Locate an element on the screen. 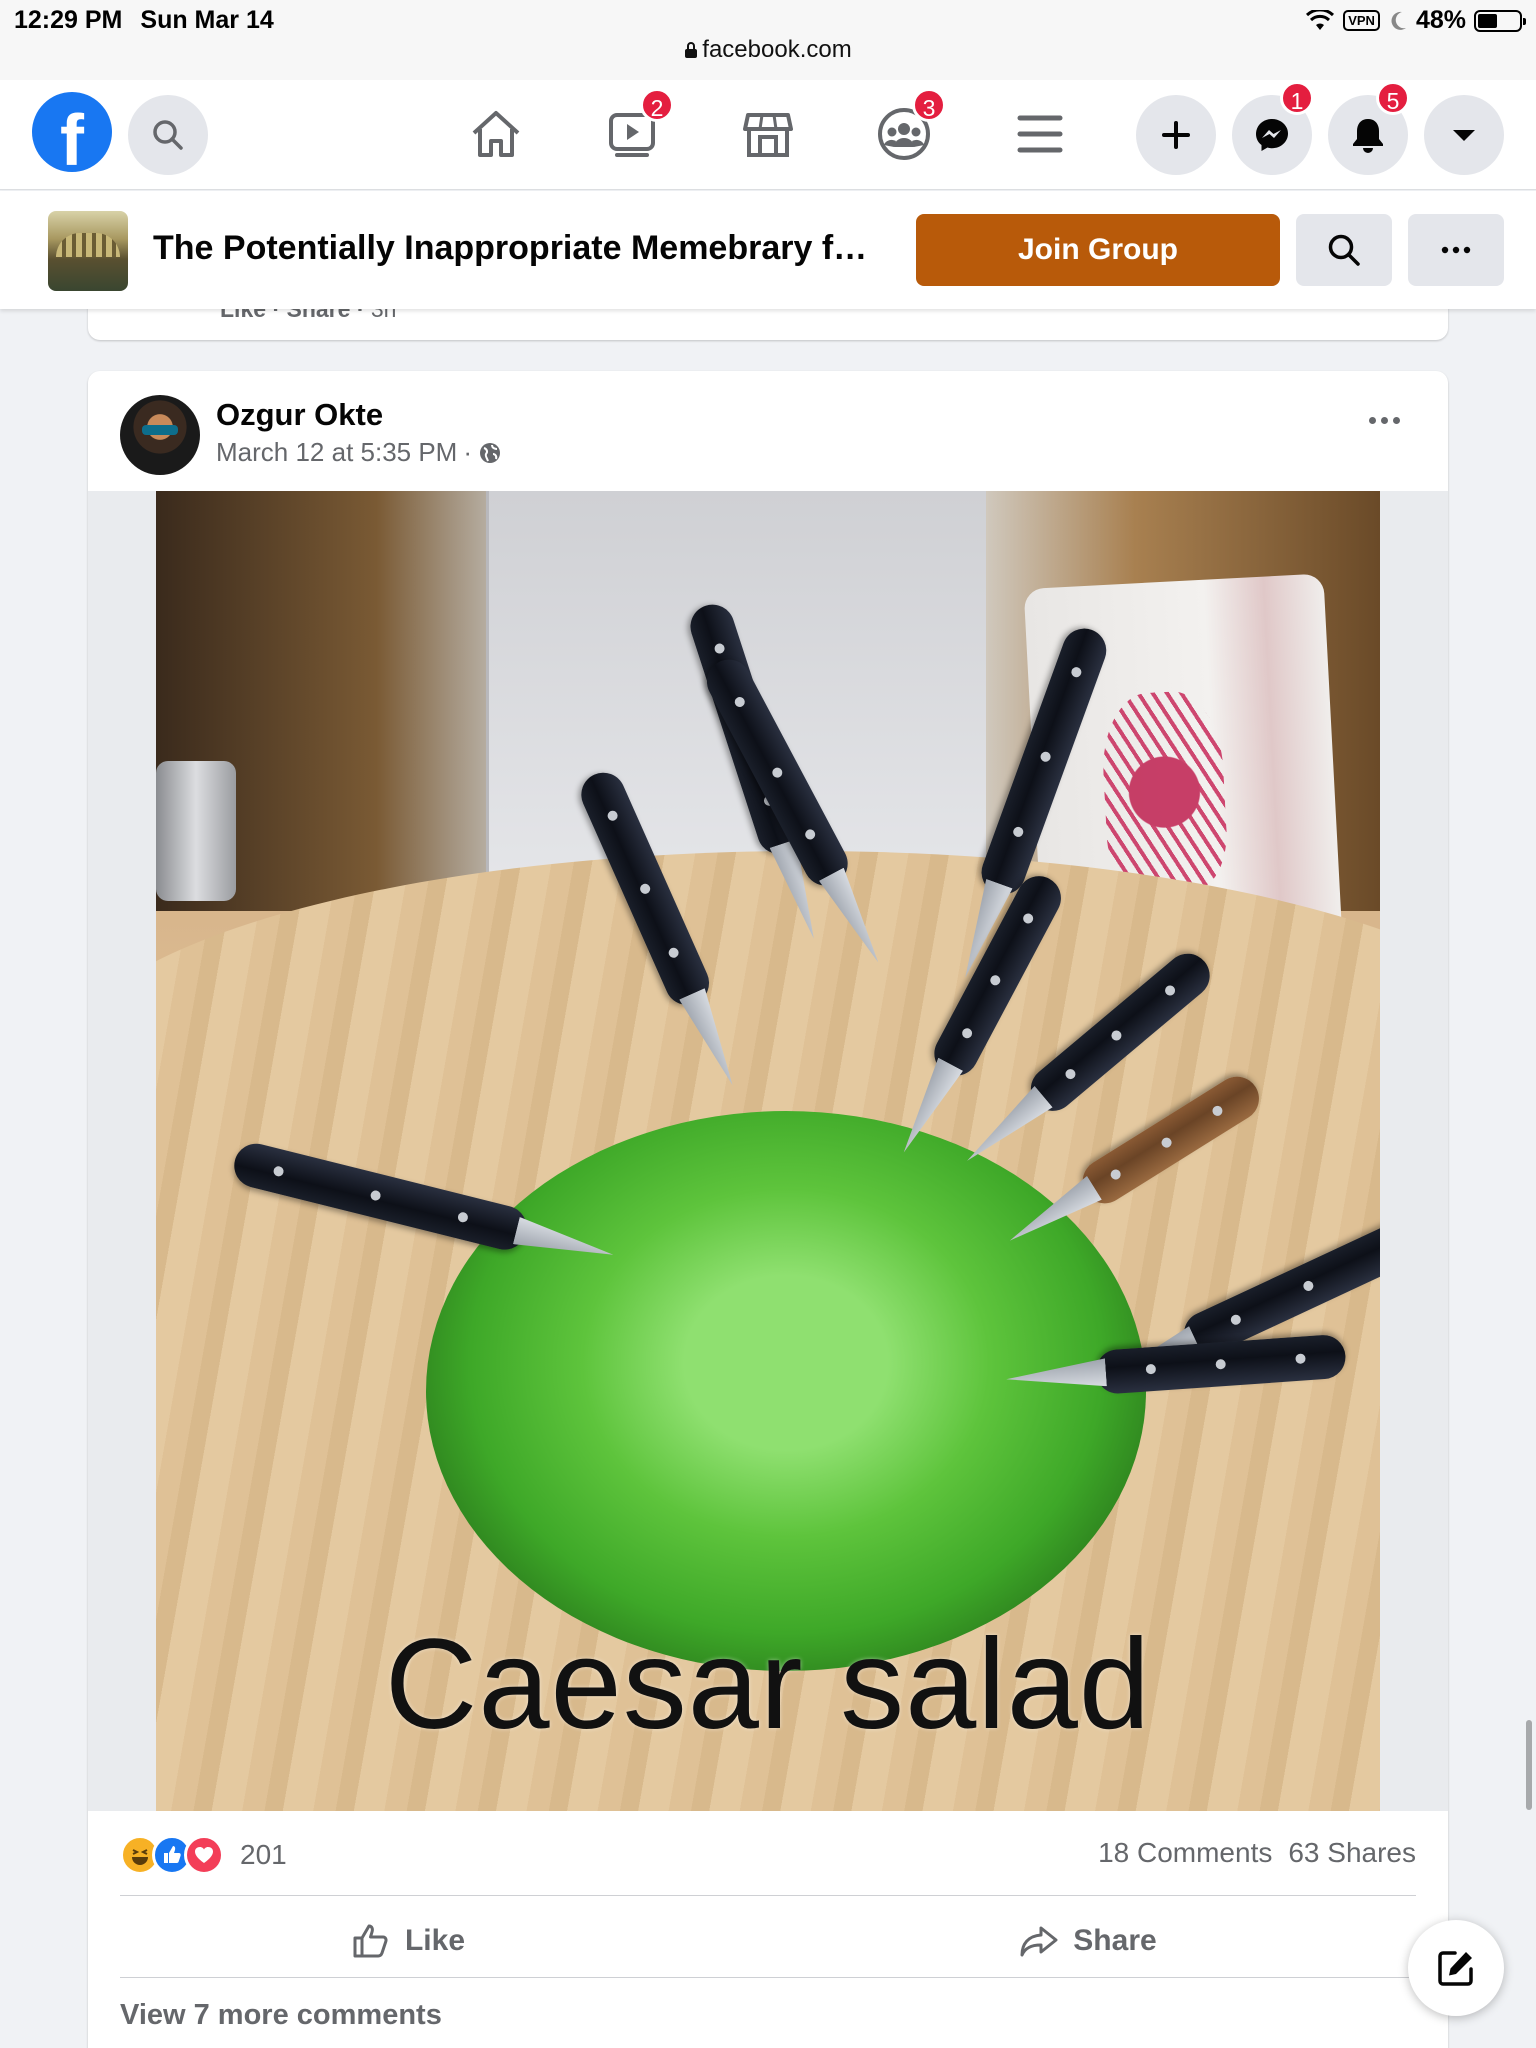  search-button is located at coordinates (168, 135).